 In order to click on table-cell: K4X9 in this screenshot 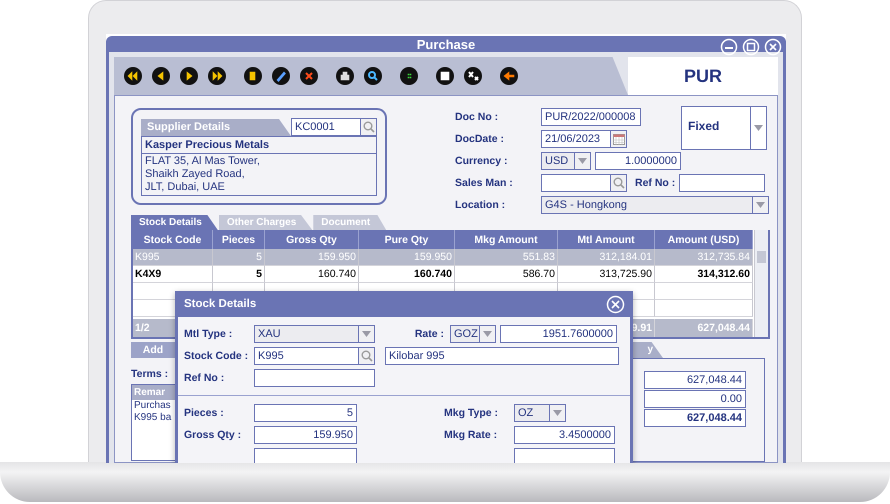, I will do `click(173, 274)`.